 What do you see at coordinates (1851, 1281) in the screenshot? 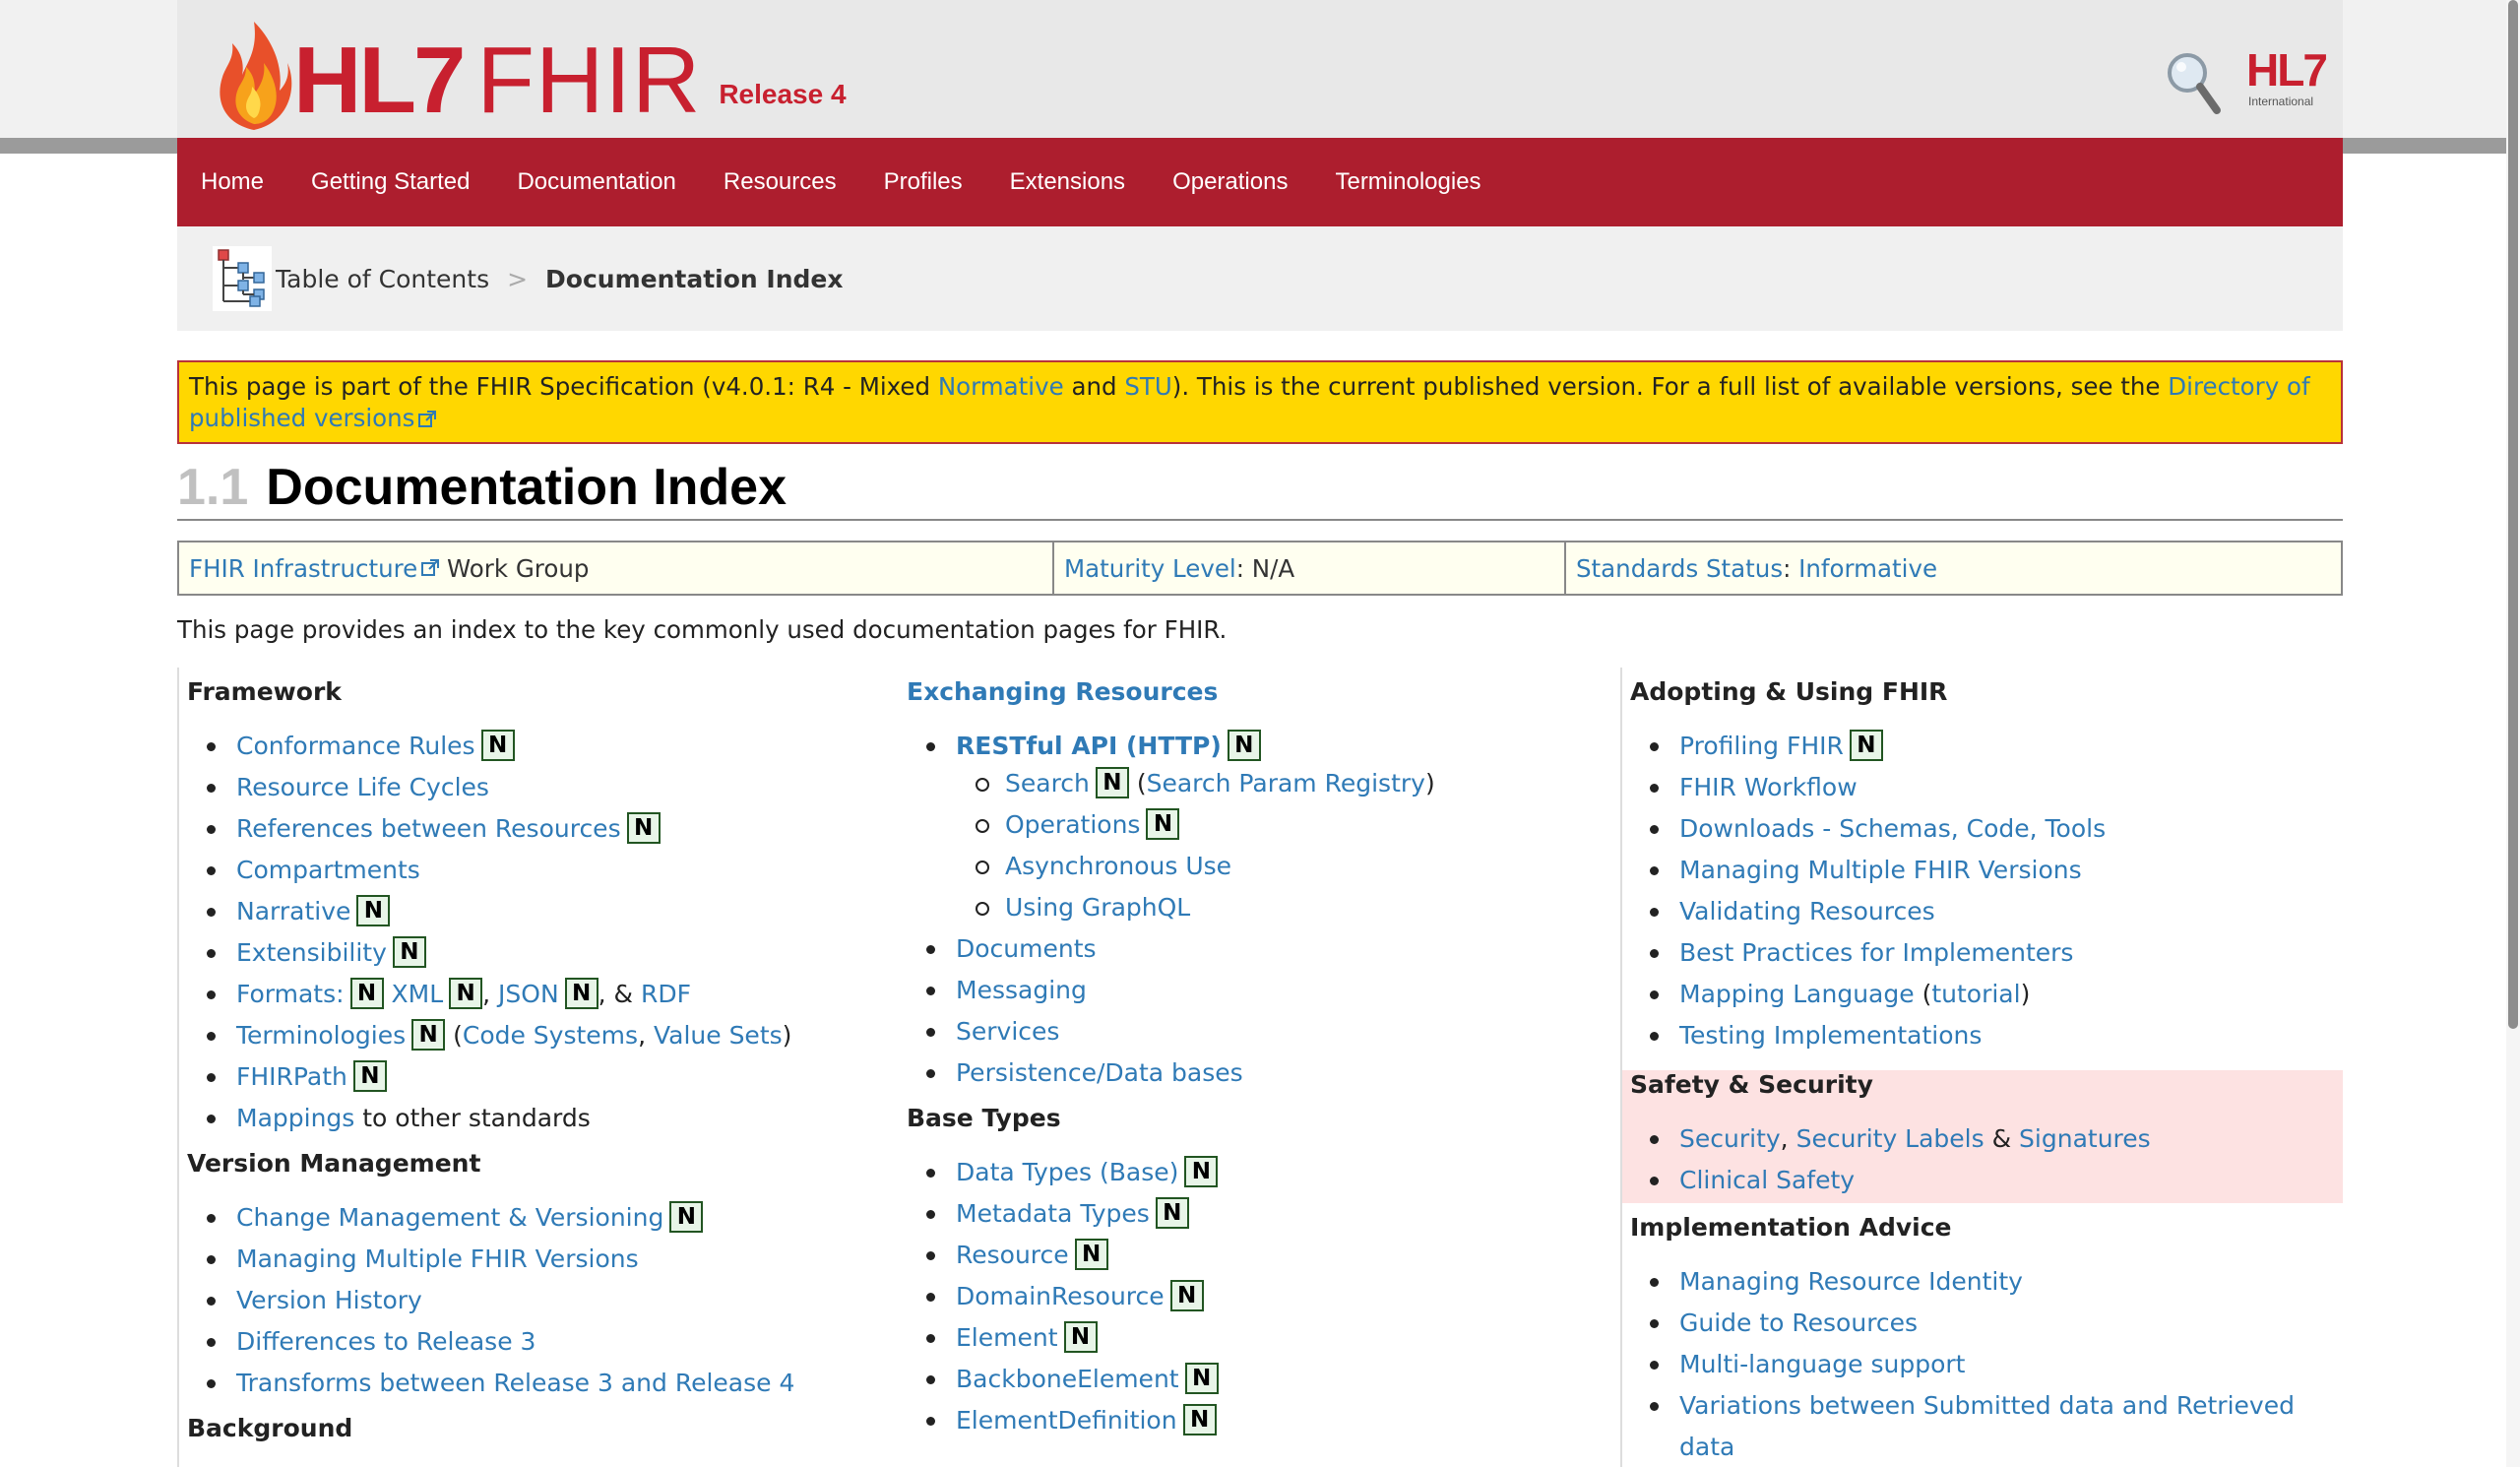
I see `resource-identity-link: Managing Resource Identity` at bounding box center [1851, 1281].